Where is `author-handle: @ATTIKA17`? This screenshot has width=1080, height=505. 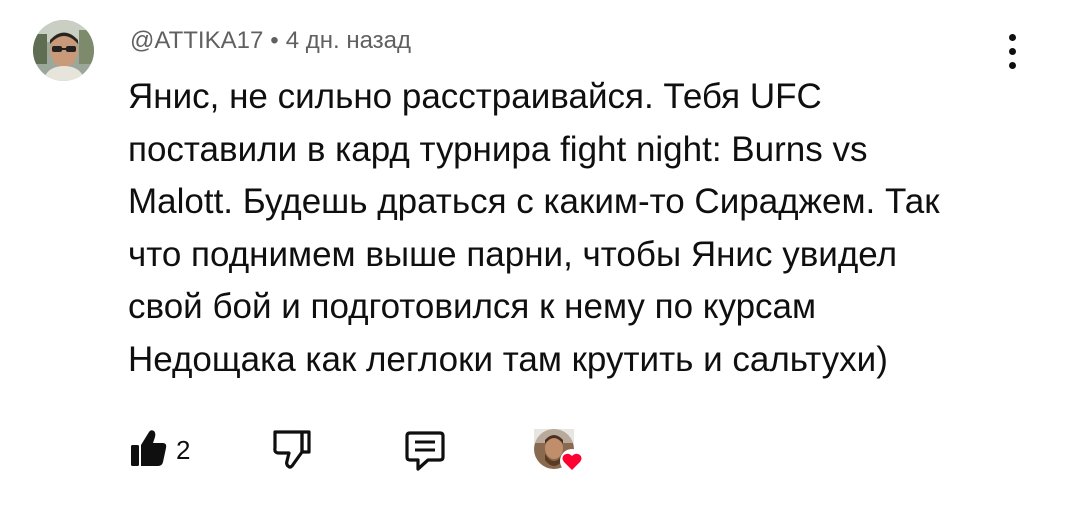
author-handle: @ATTIKA17 is located at coordinates (196, 40).